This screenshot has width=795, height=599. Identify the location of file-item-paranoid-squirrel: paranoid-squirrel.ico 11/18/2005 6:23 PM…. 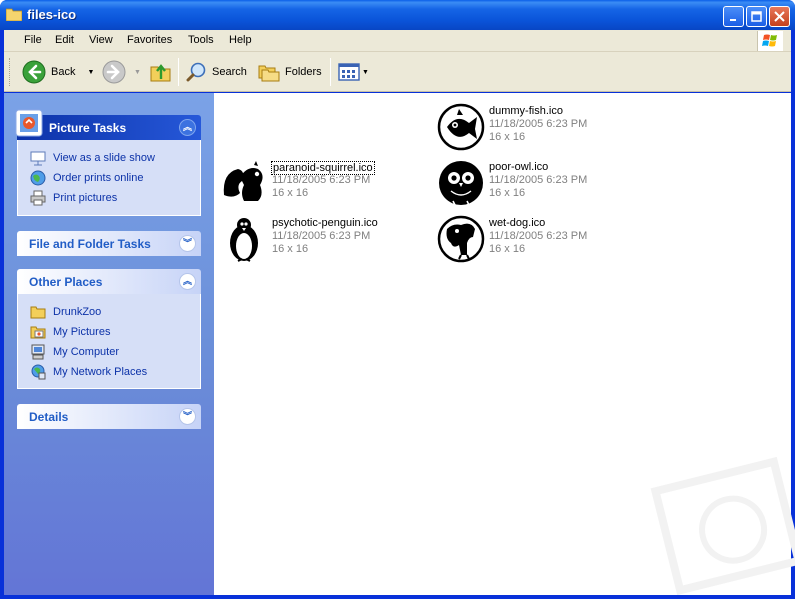
(330, 185).